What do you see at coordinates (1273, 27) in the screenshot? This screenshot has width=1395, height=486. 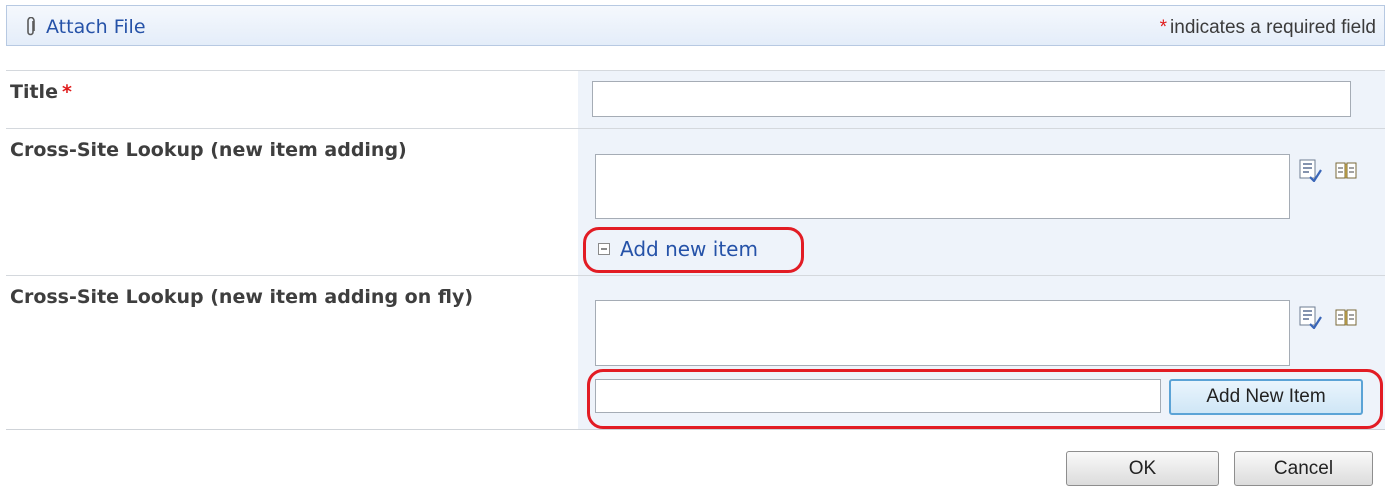 I see `required-note-text: indicates a required field` at bounding box center [1273, 27].